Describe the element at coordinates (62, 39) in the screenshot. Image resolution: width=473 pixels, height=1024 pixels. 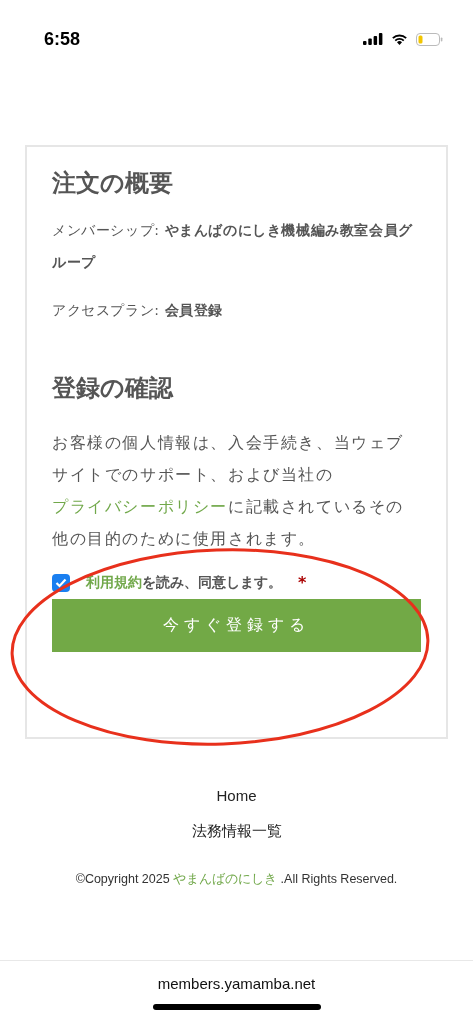
I see `status-time: 6:58` at that location.